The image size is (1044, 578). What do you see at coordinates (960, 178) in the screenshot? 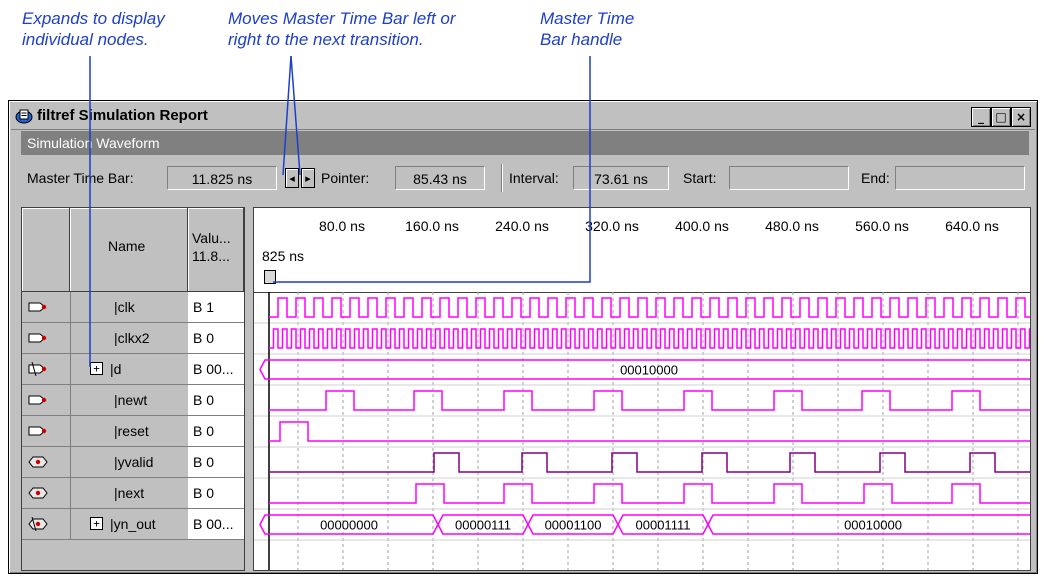
I see `end-field` at bounding box center [960, 178].